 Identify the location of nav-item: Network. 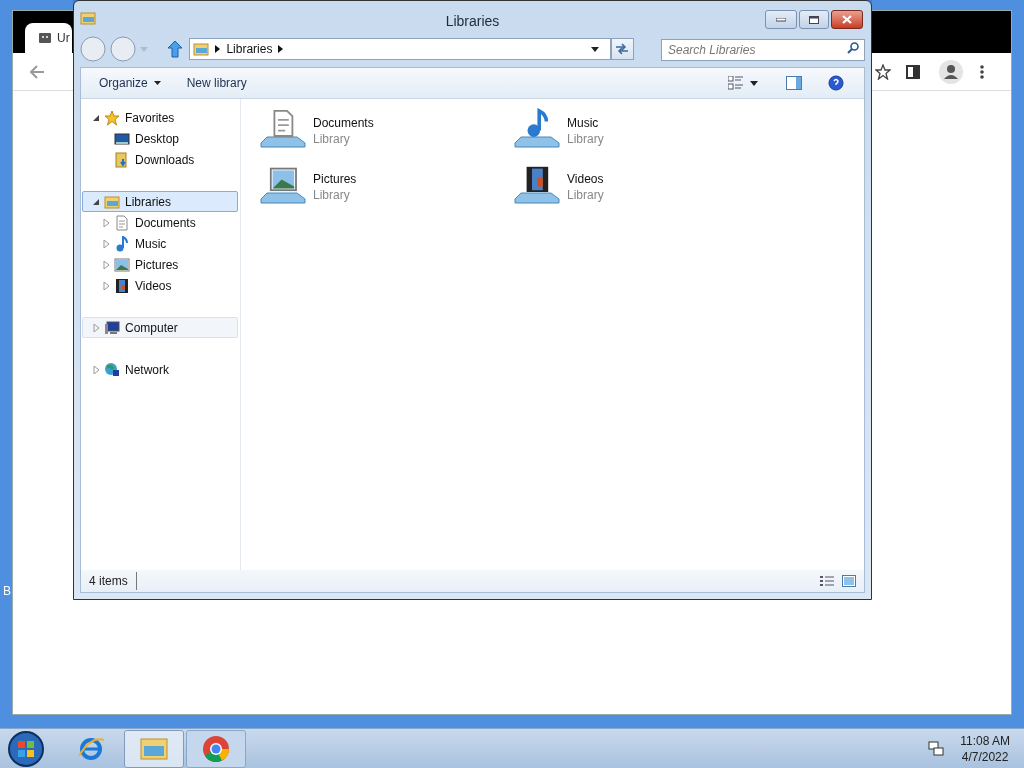
(160, 369).